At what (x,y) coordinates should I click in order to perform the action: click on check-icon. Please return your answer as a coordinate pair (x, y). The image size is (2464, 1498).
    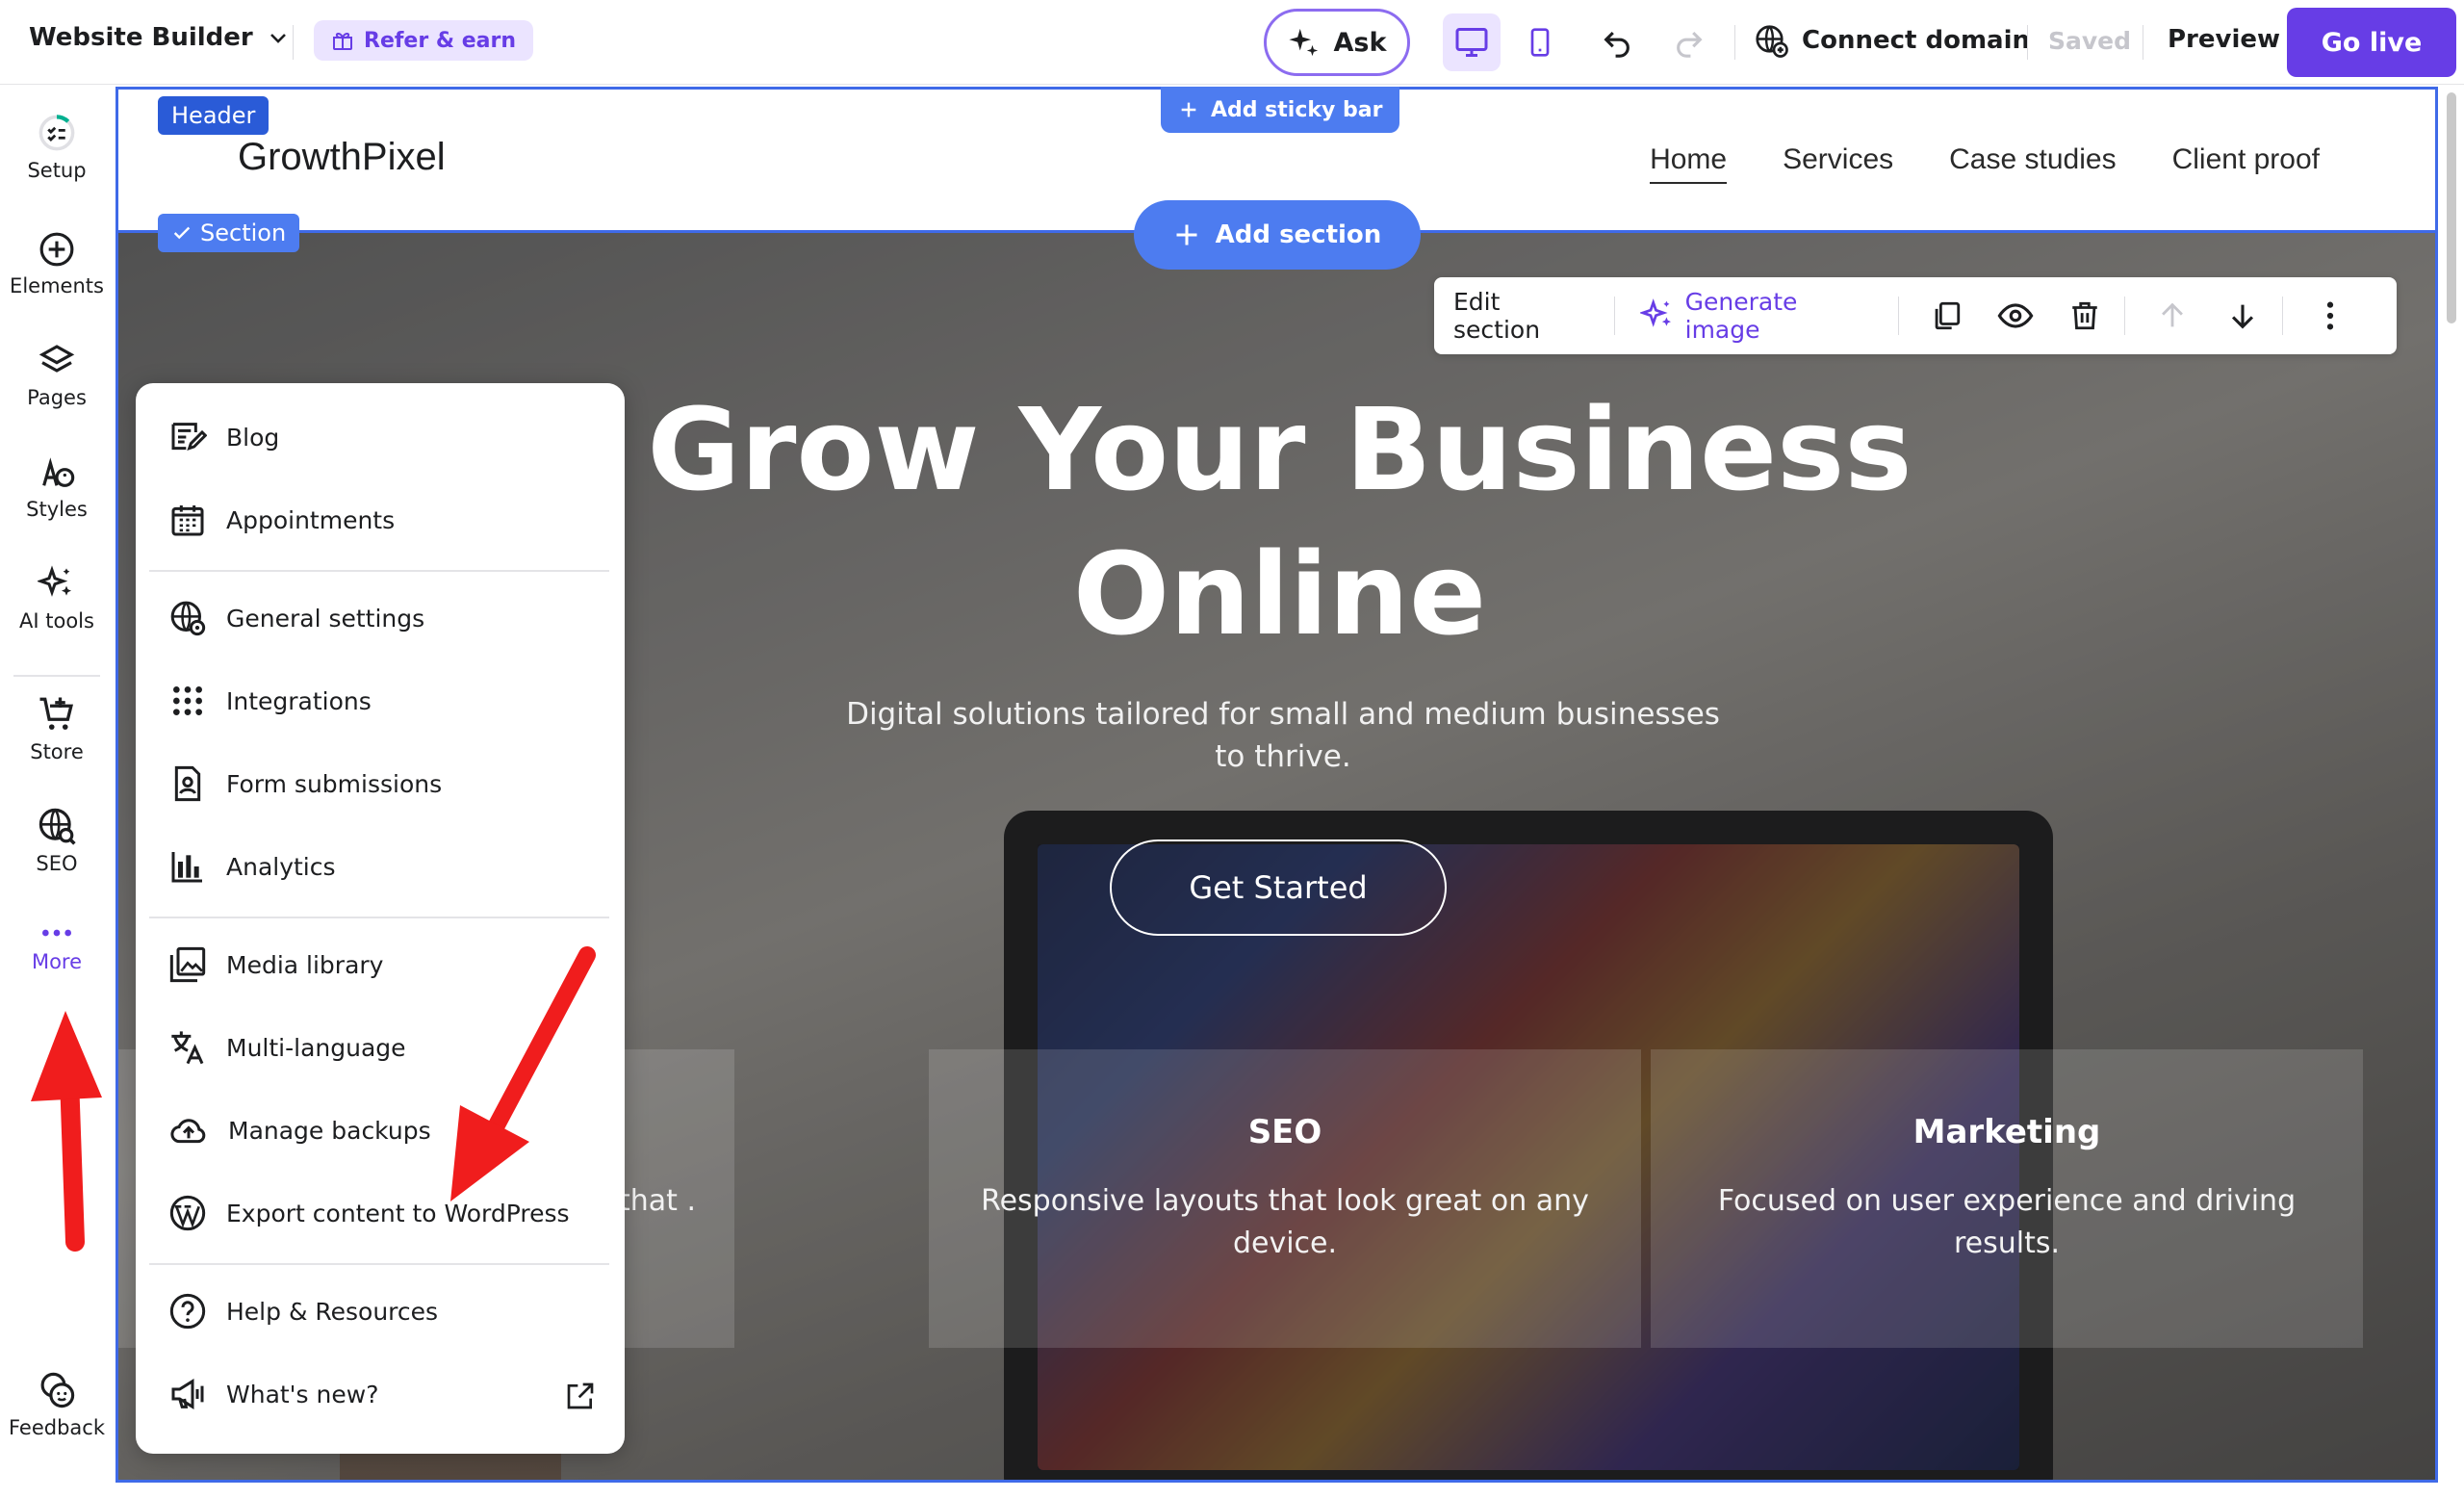
    Looking at the image, I should click on (182, 233).